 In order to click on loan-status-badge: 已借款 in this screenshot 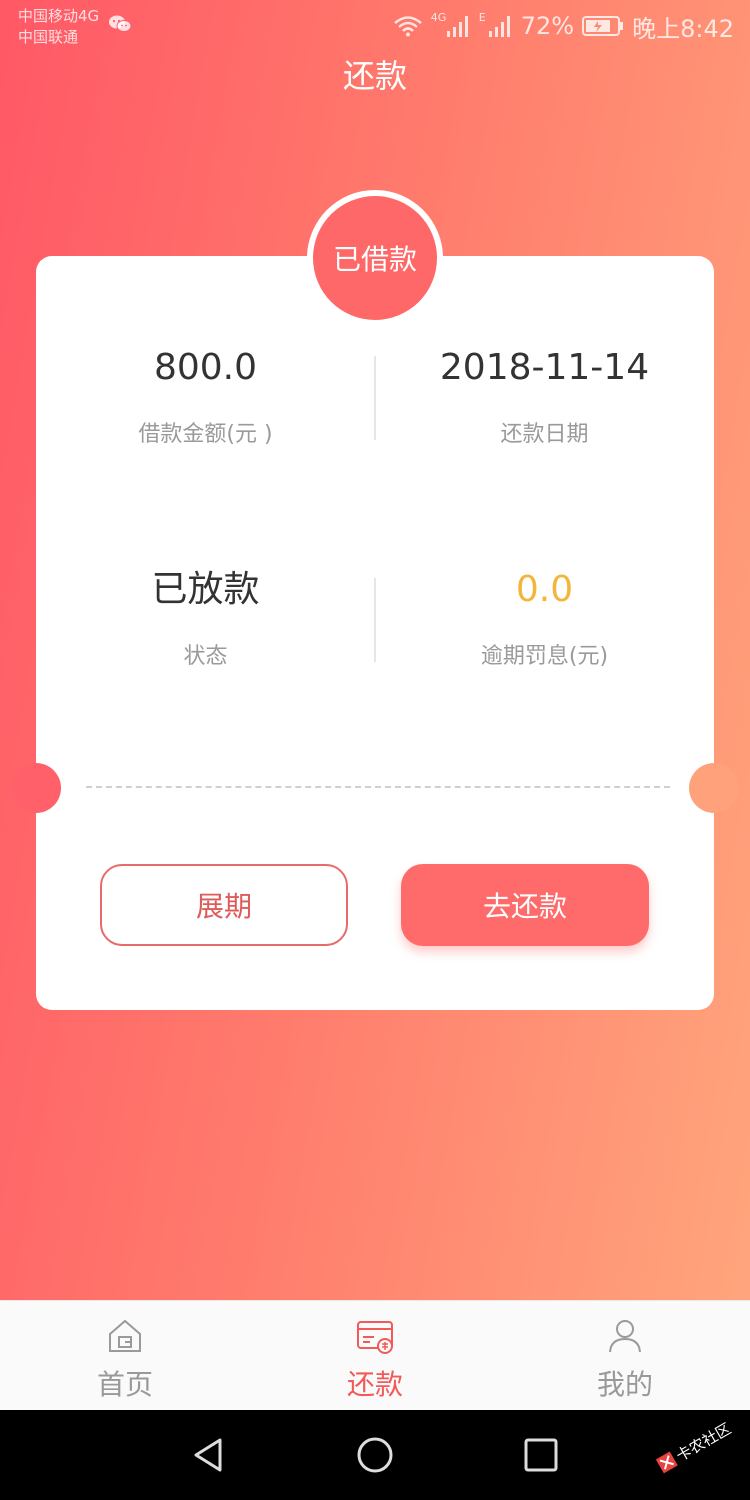, I will do `click(375, 258)`.